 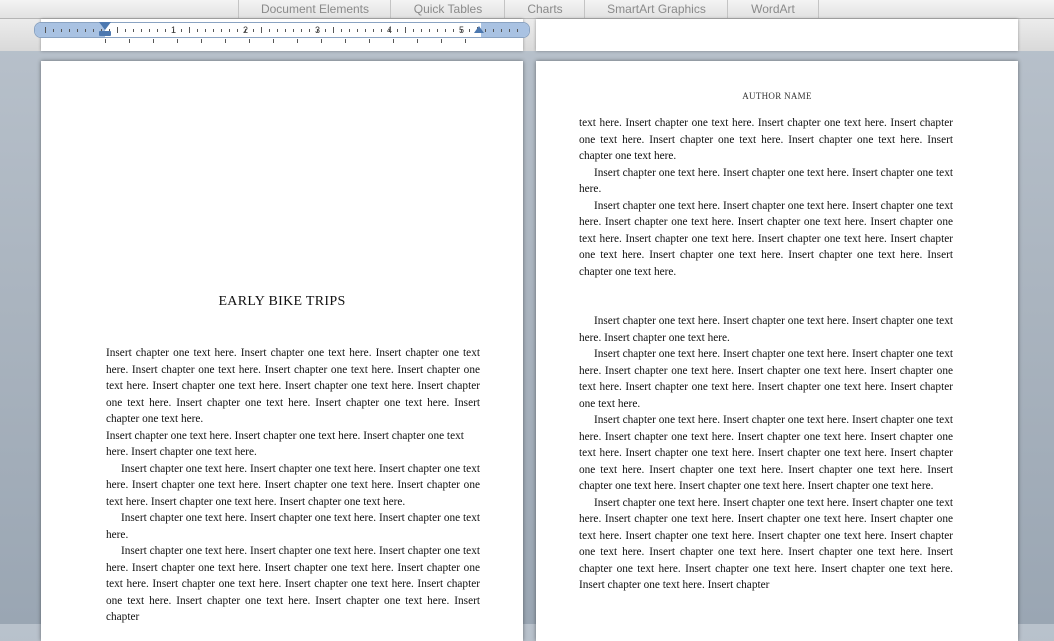 What do you see at coordinates (174, 30) in the screenshot?
I see `ruler-number-1: 1` at bounding box center [174, 30].